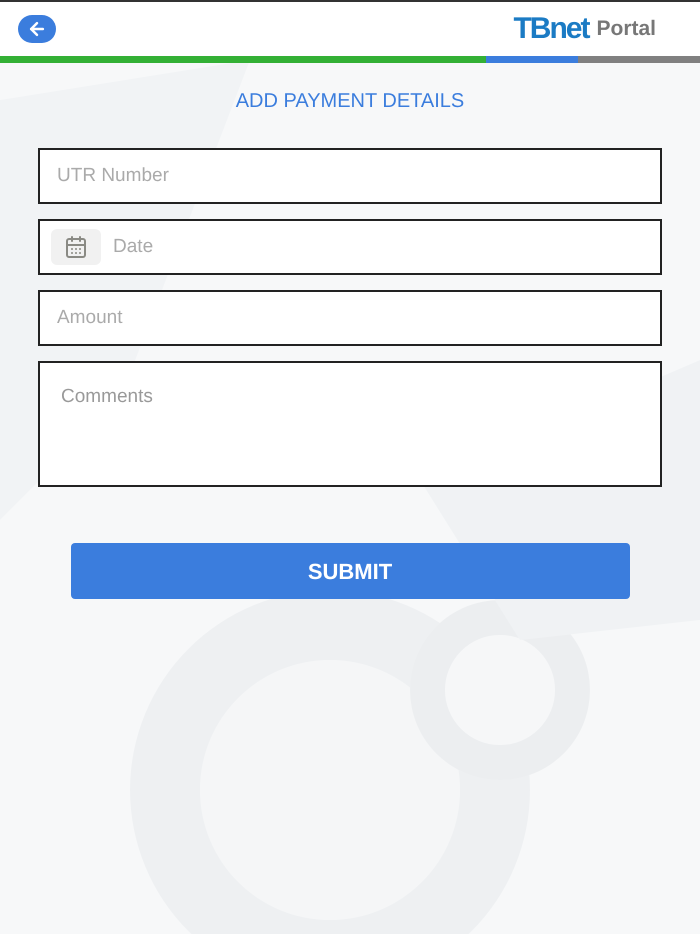 This screenshot has height=934, width=700. I want to click on input-field: UTR Number, so click(350, 176).